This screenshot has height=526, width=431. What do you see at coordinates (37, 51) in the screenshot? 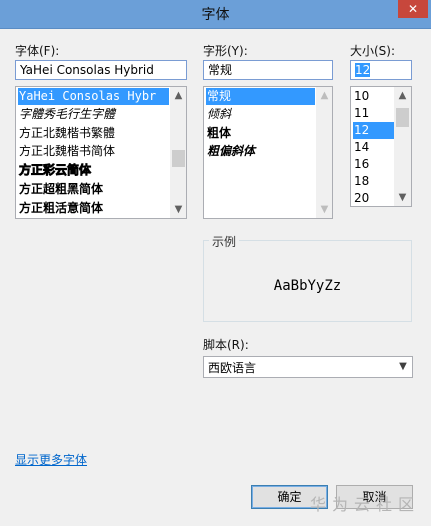
I see `font-label: 字体(F):` at bounding box center [37, 51].